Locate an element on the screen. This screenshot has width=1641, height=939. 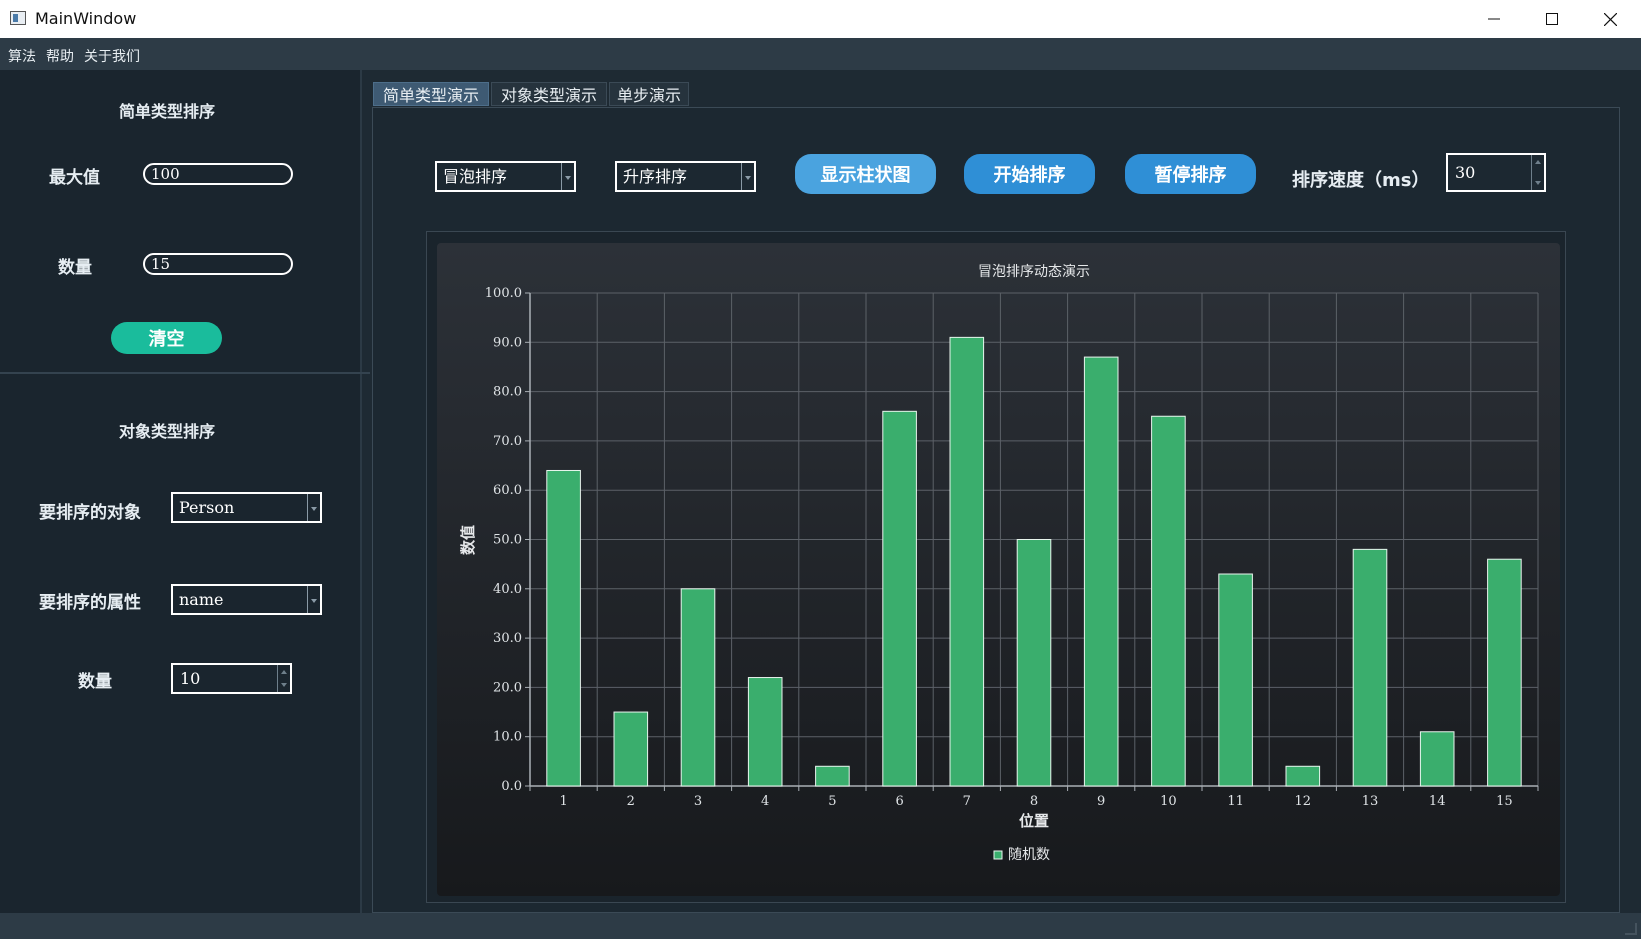
x-tick-label: 15 is located at coordinates (1504, 801).